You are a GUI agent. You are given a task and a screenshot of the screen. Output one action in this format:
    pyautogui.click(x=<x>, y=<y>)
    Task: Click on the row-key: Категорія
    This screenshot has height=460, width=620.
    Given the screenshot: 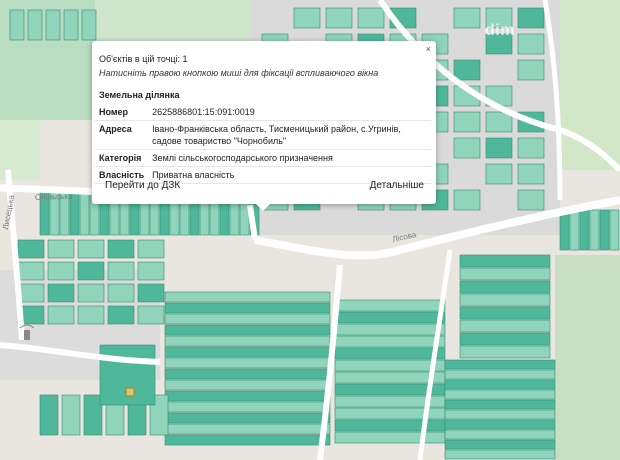 What is the action you would take?
    pyautogui.click(x=122, y=158)
    